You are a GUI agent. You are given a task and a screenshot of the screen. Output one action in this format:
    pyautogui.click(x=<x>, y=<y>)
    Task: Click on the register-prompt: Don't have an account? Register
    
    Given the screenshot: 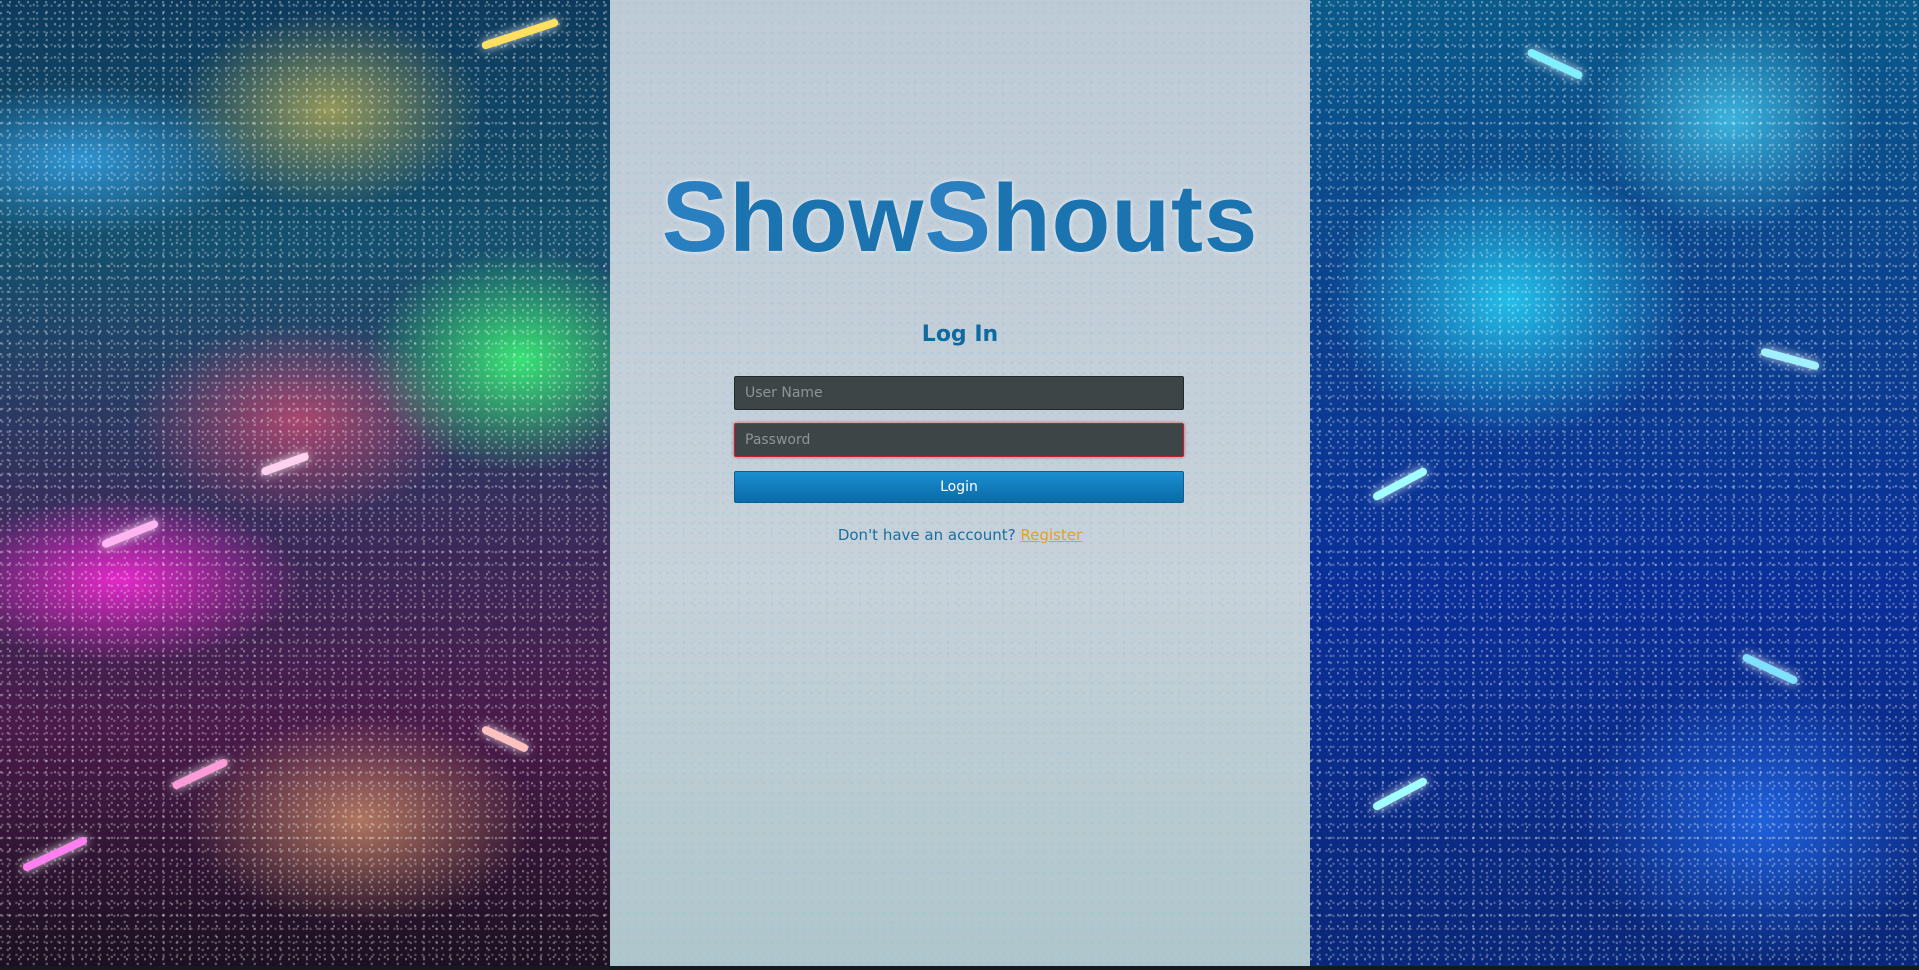 What is the action you would take?
    pyautogui.click(x=960, y=535)
    